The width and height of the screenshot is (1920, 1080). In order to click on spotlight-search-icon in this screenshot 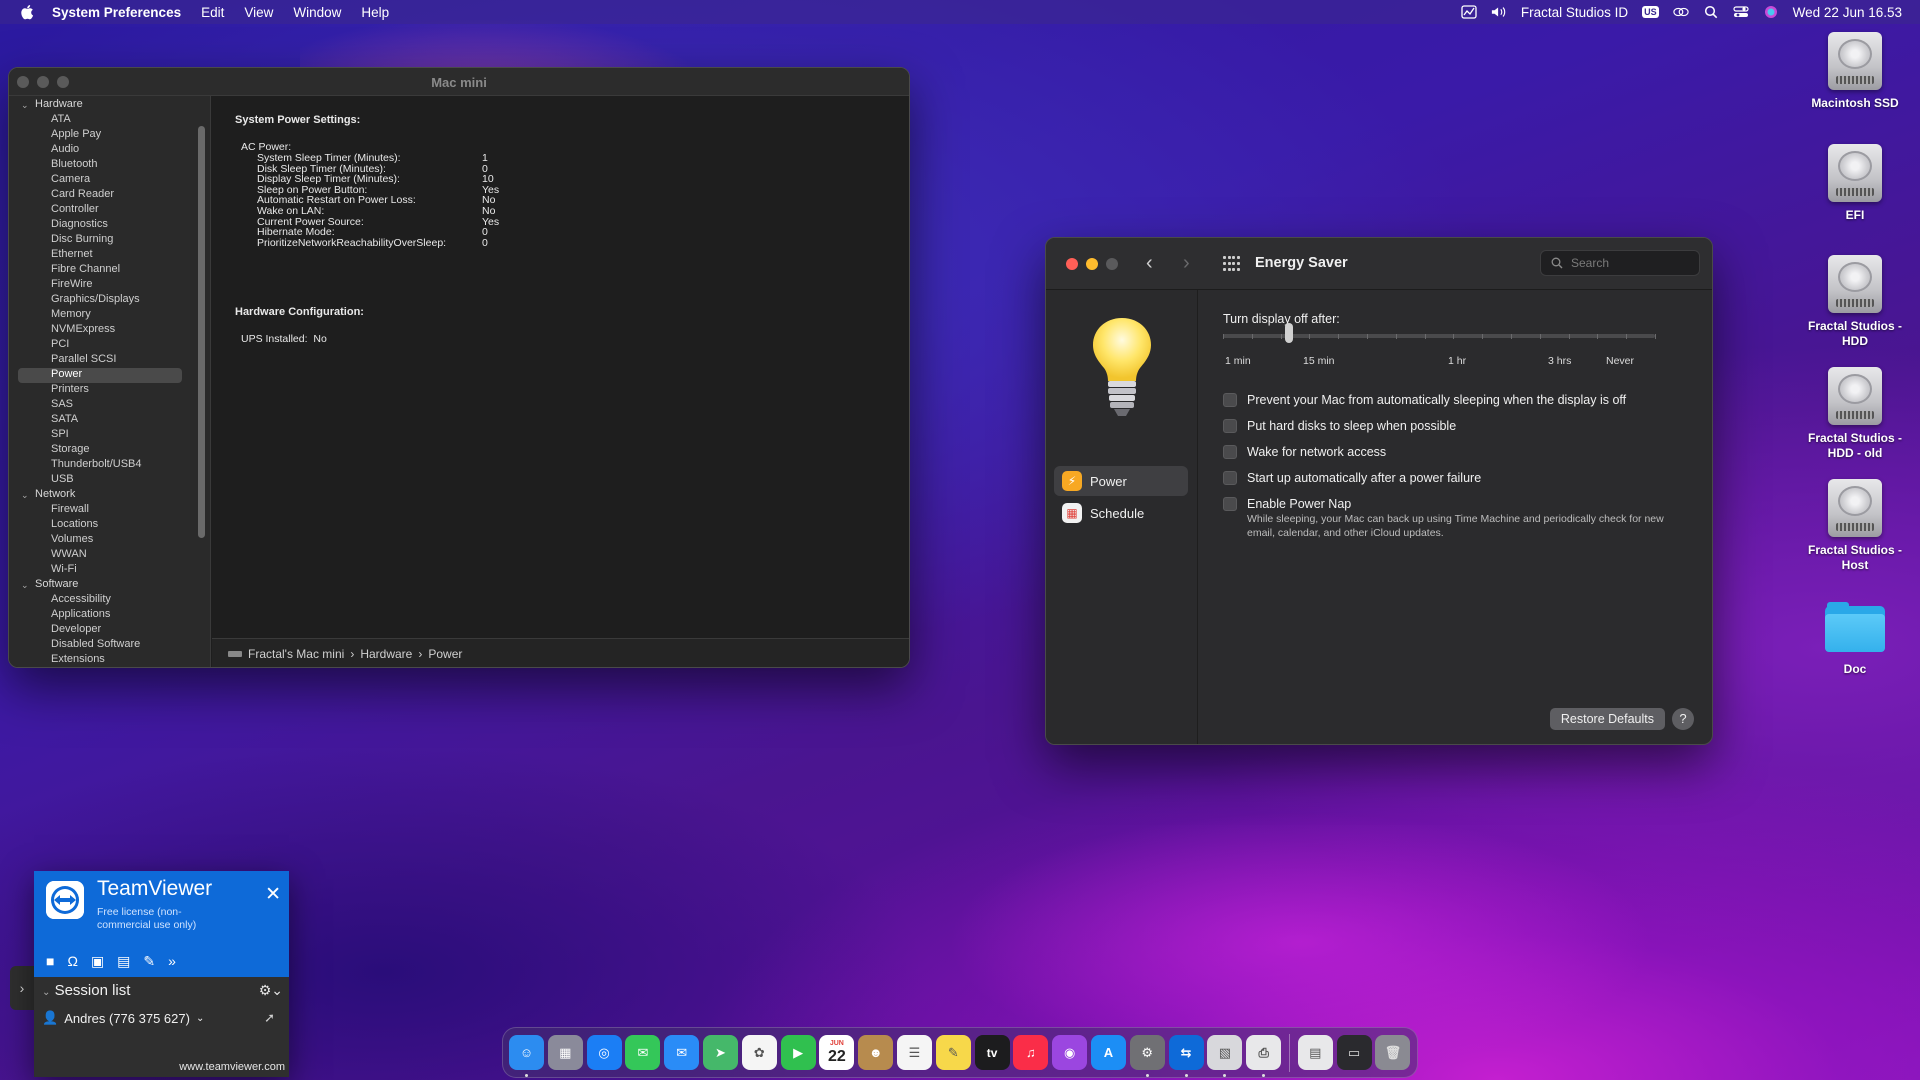, I will do `click(1711, 12)`.